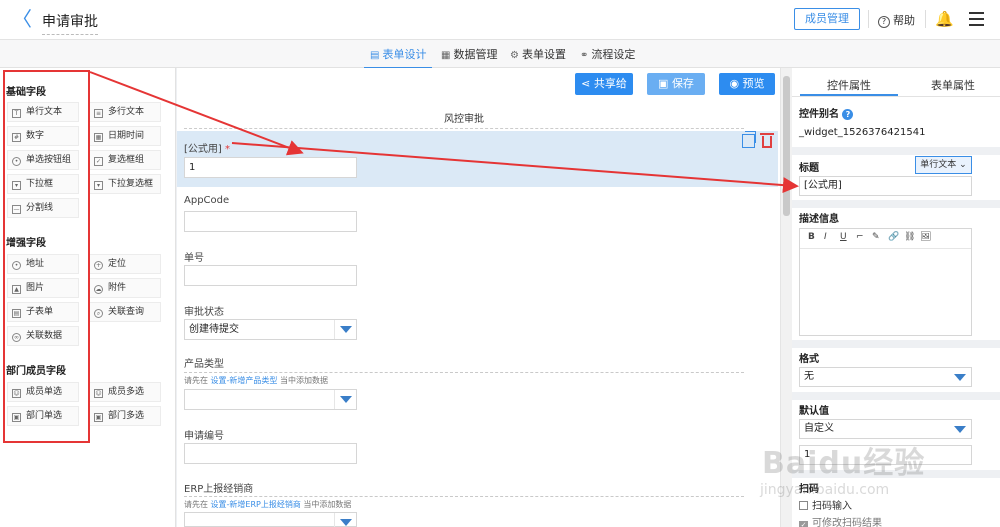 Image resolution: width=1000 pixels, height=527 pixels. Describe the element at coordinates (844, 463) in the screenshot. I see `baidu-watermark: Baidu经验` at that location.